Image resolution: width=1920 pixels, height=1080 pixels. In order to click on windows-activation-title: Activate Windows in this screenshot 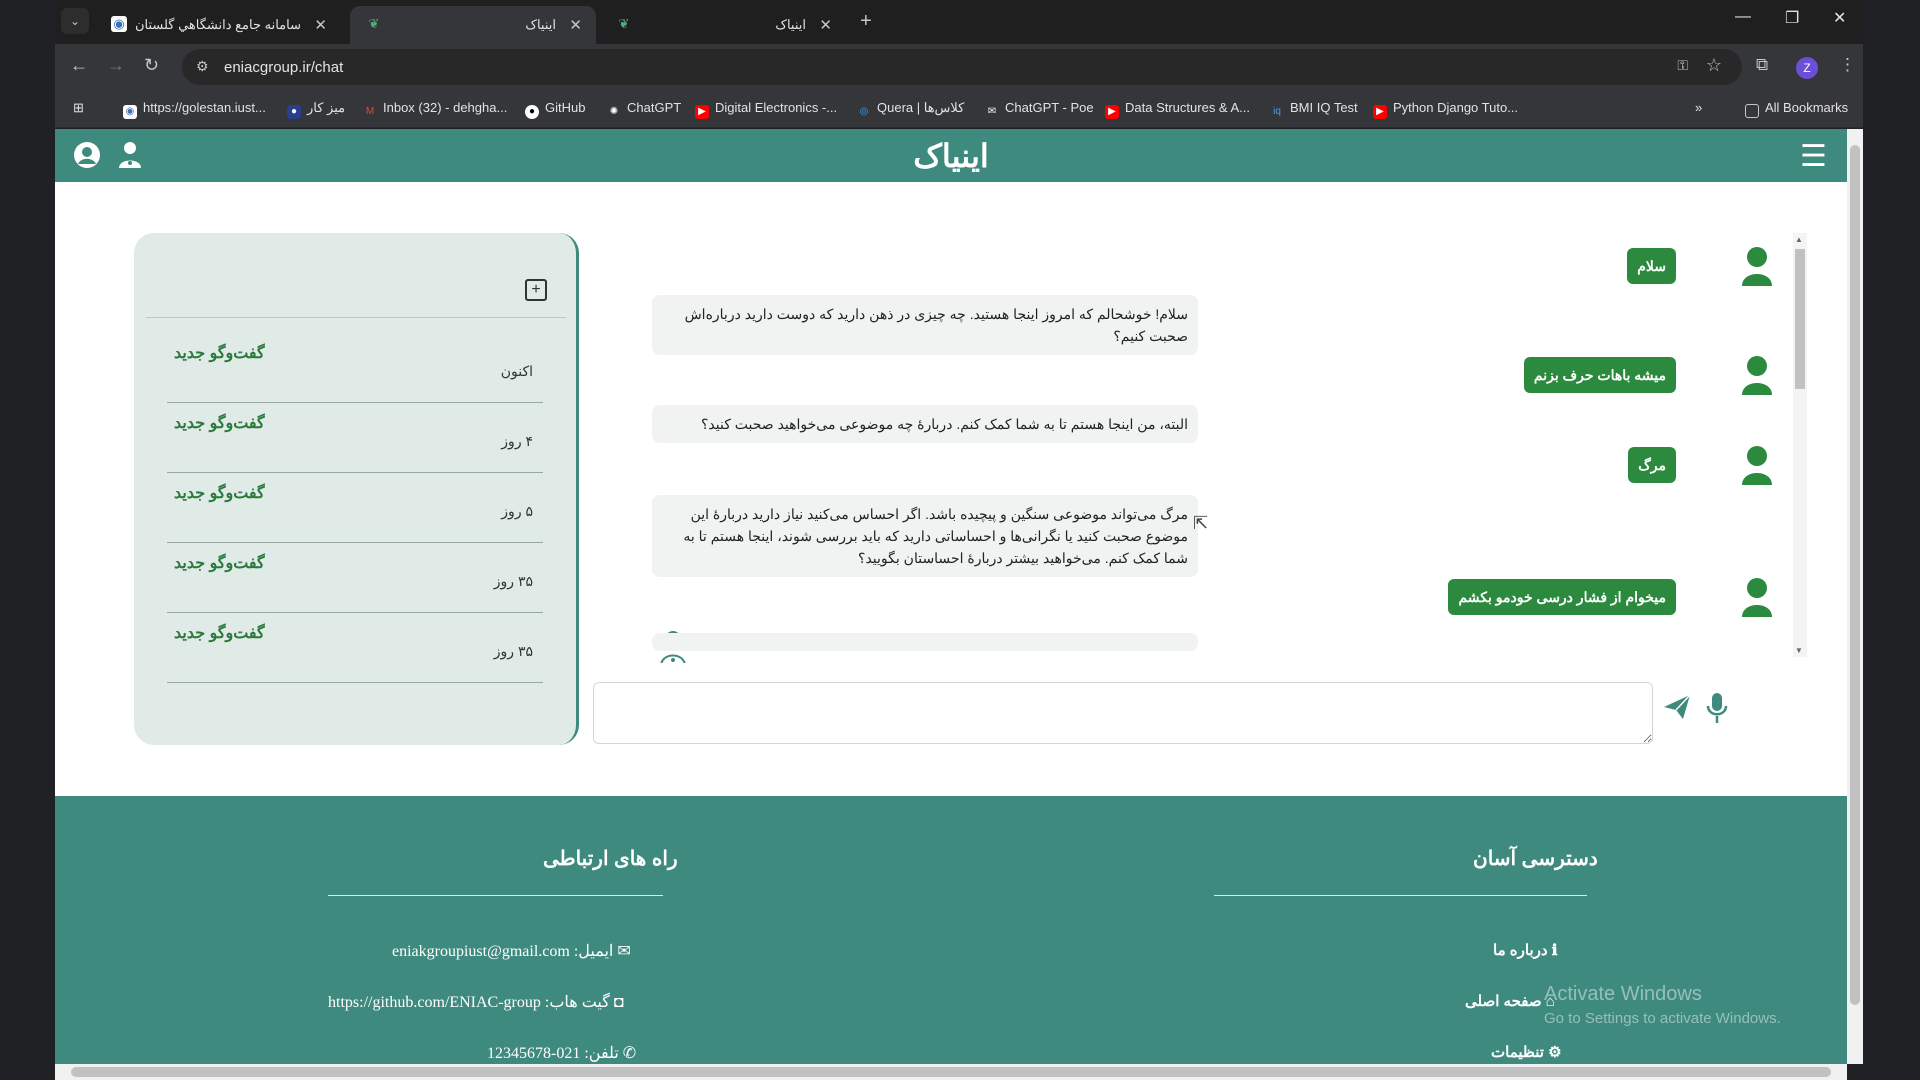, I will do `click(1623, 994)`.